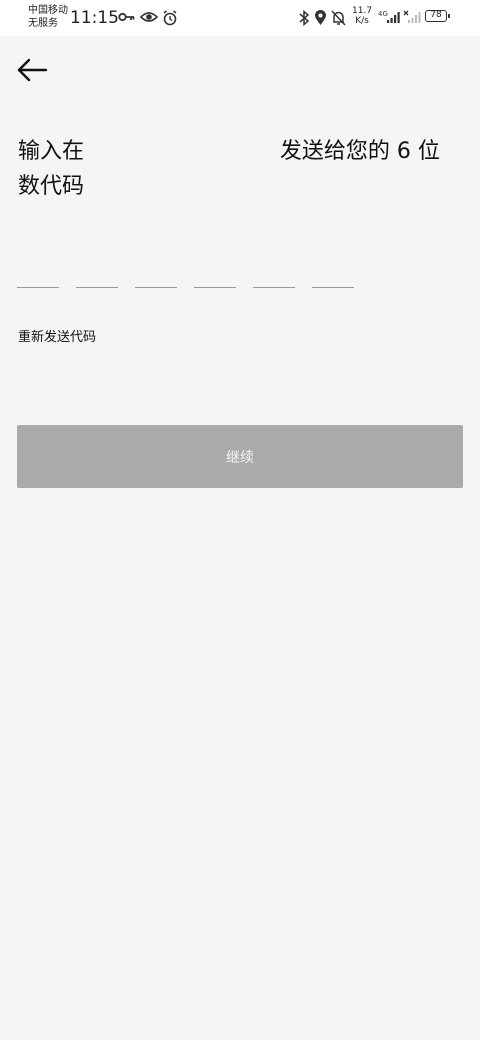  What do you see at coordinates (48, 10) in the screenshot?
I see `carrier-name: 中国移动` at bounding box center [48, 10].